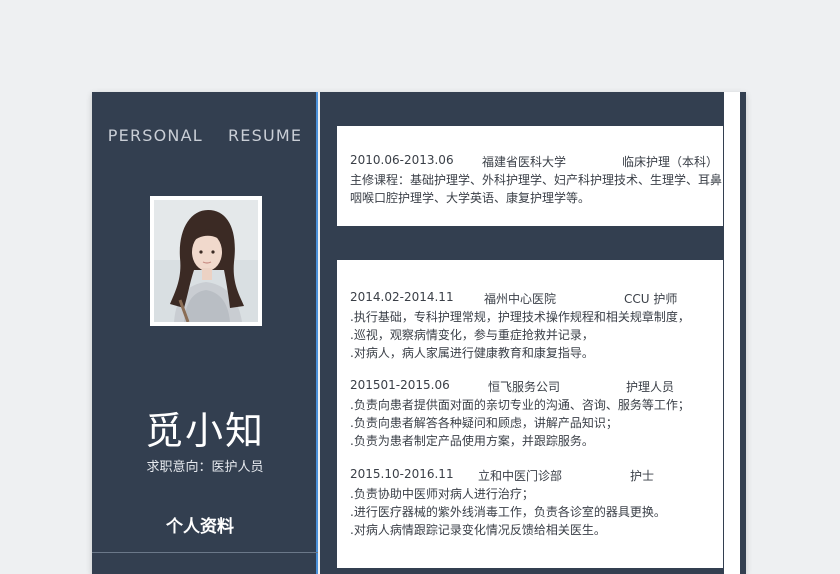 The width and height of the screenshot is (840, 574). I want to click on experience-duty: .进行医疗器械的紫外线消毒工作，负责各诊室的器具更换。, so click(508, 512).